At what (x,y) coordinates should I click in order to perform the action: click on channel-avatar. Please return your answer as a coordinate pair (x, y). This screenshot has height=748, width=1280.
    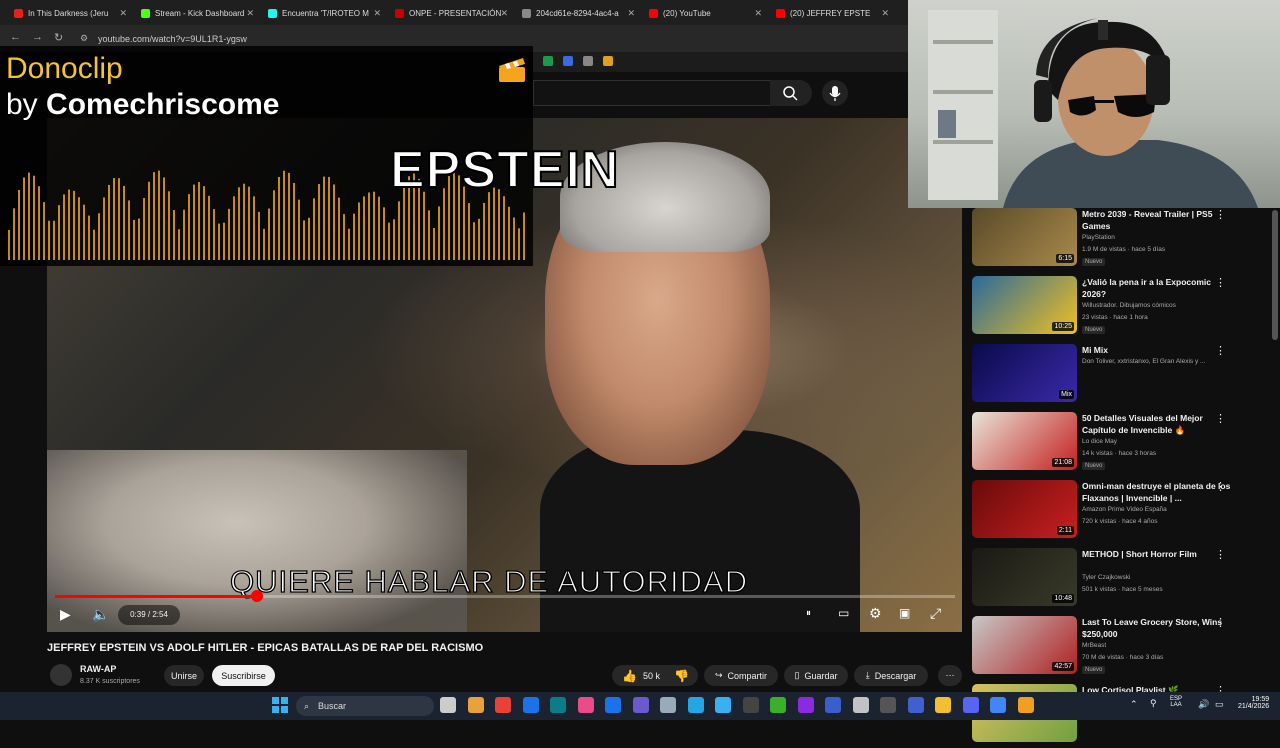
    Looking at the image, I should click on (61, 675).